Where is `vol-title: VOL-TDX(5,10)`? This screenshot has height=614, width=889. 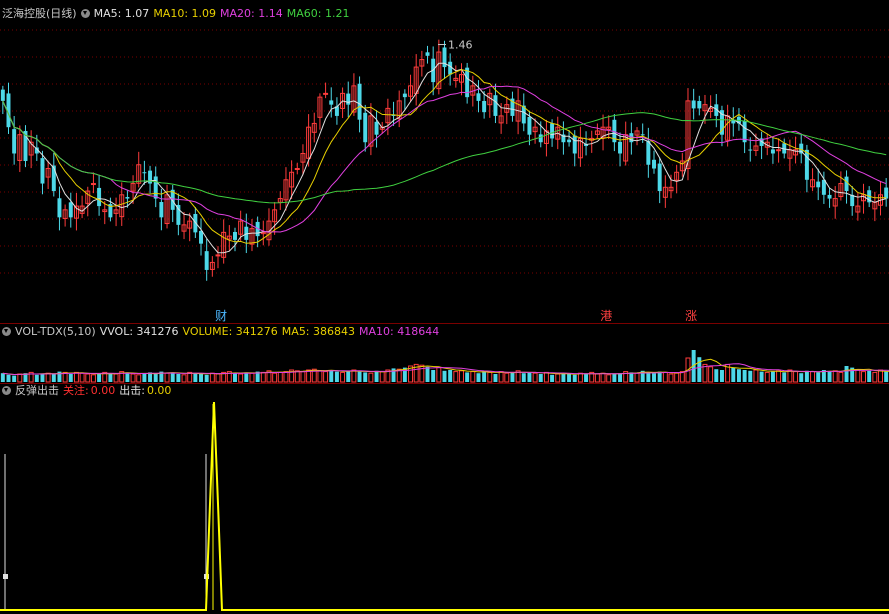 vol-title: VOL-TDX(5,10) is located at coordinates (55, 331).